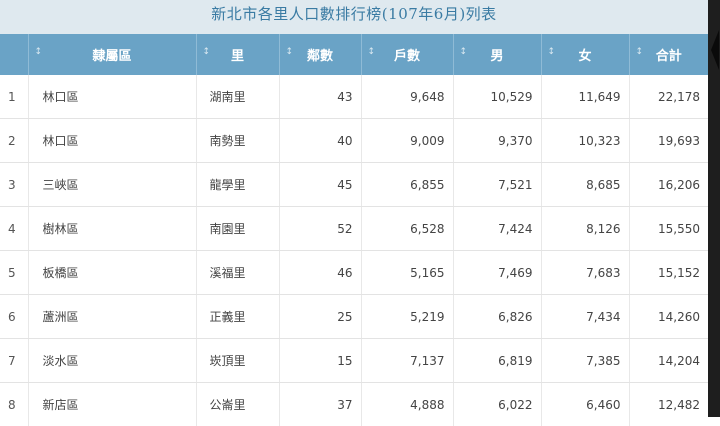 The image size is (720, 426). Describe the element at coordinates (668, 54) in the screenshot. I see `column-header-total: ↕合計` at that location.